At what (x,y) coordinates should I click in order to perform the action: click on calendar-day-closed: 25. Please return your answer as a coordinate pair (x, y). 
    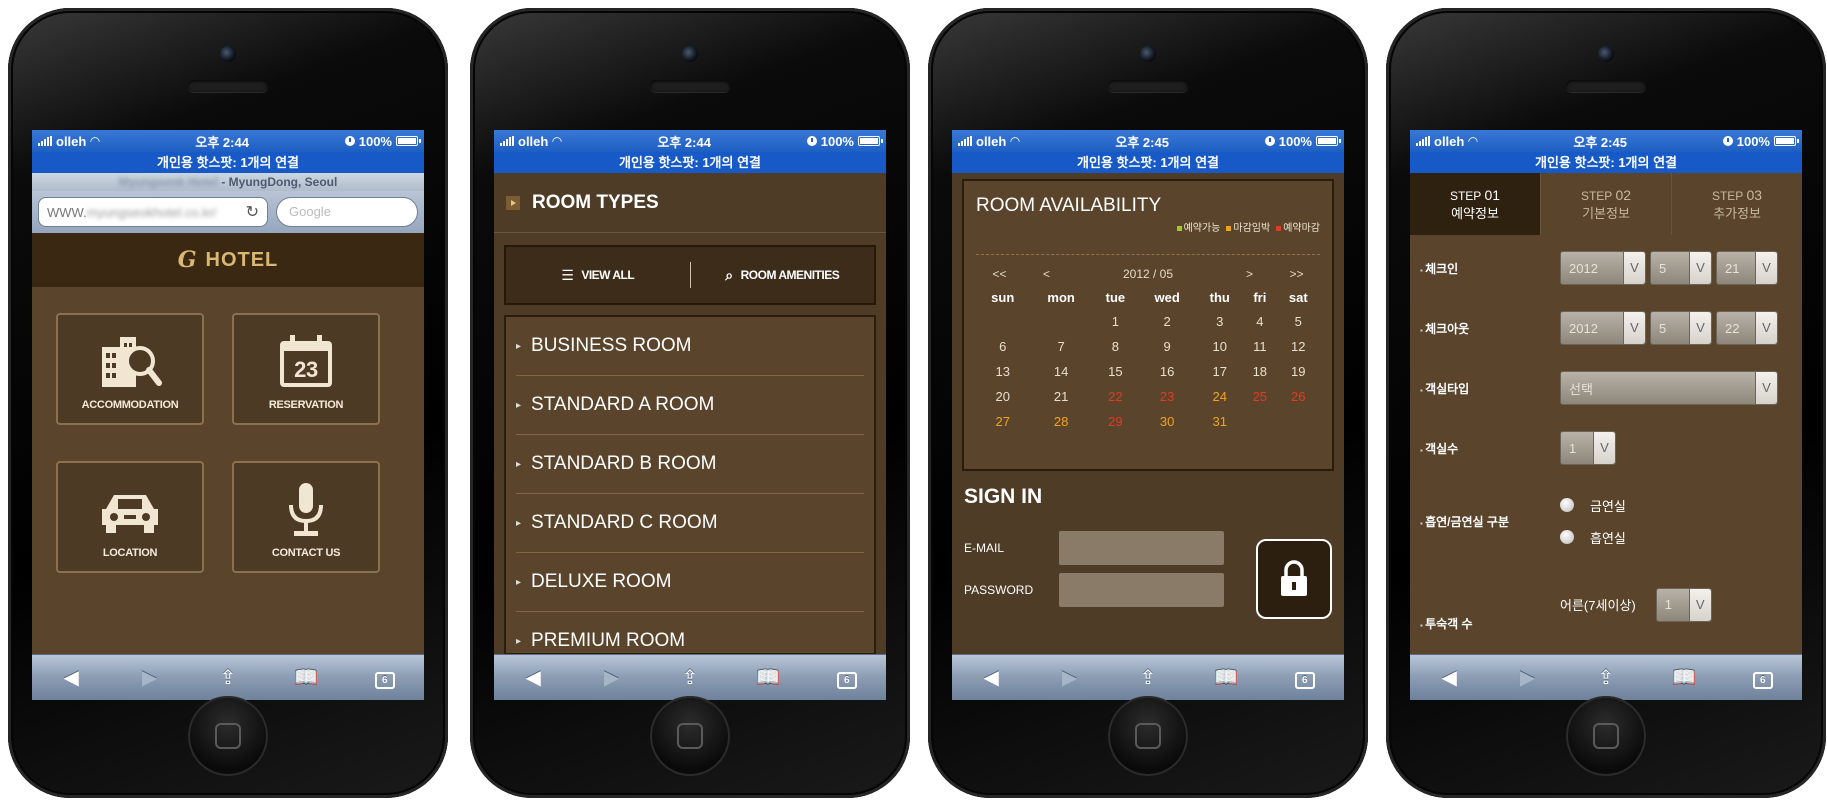
    Looking at the image, I should click on (1259, 396).